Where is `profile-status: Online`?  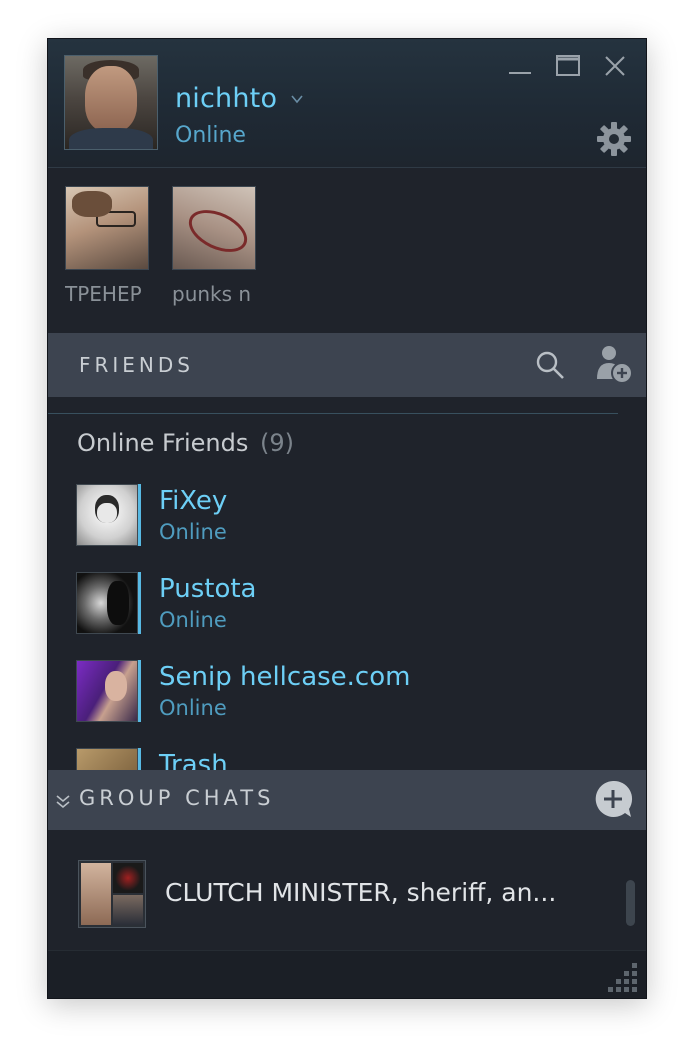 profile-status: Online is located at coordinates (210, 135).